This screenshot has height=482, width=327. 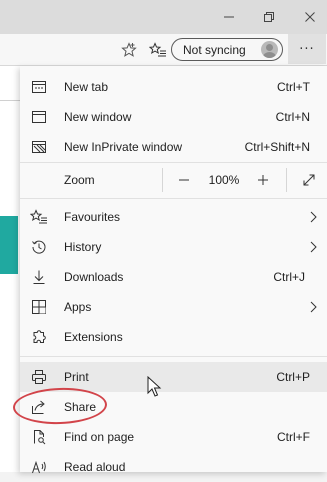 I want to click on zoom-in-button, so click(x=263, y=180).